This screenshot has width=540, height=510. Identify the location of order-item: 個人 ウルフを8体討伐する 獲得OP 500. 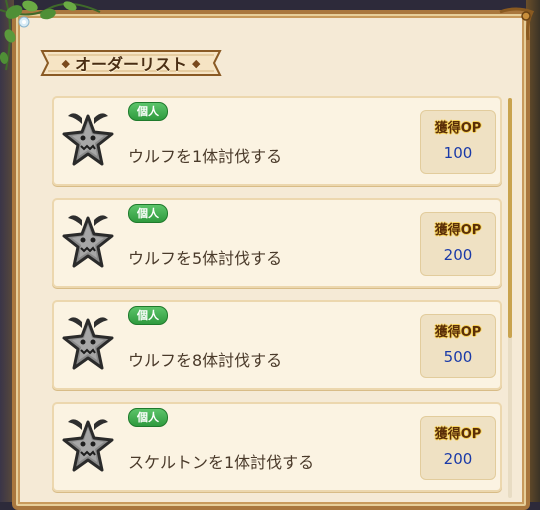
(277, 345).